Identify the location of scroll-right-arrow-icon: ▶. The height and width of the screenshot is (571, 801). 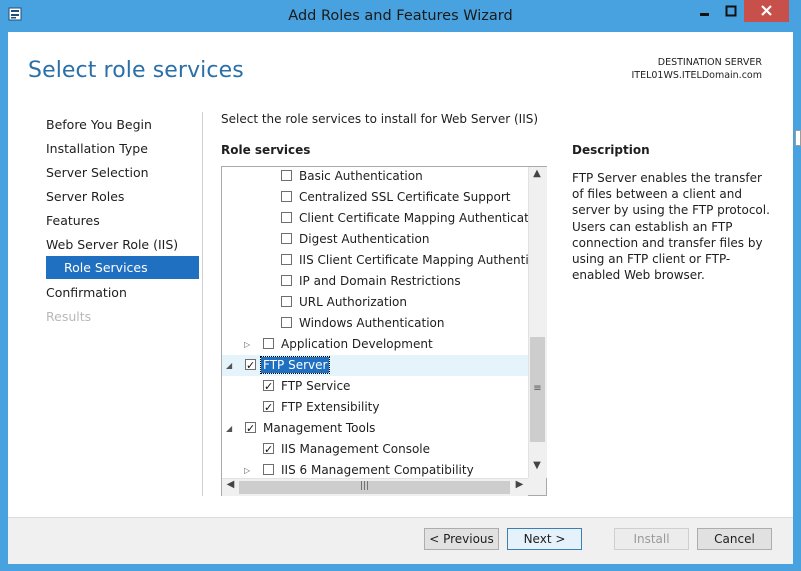
(519, 487).